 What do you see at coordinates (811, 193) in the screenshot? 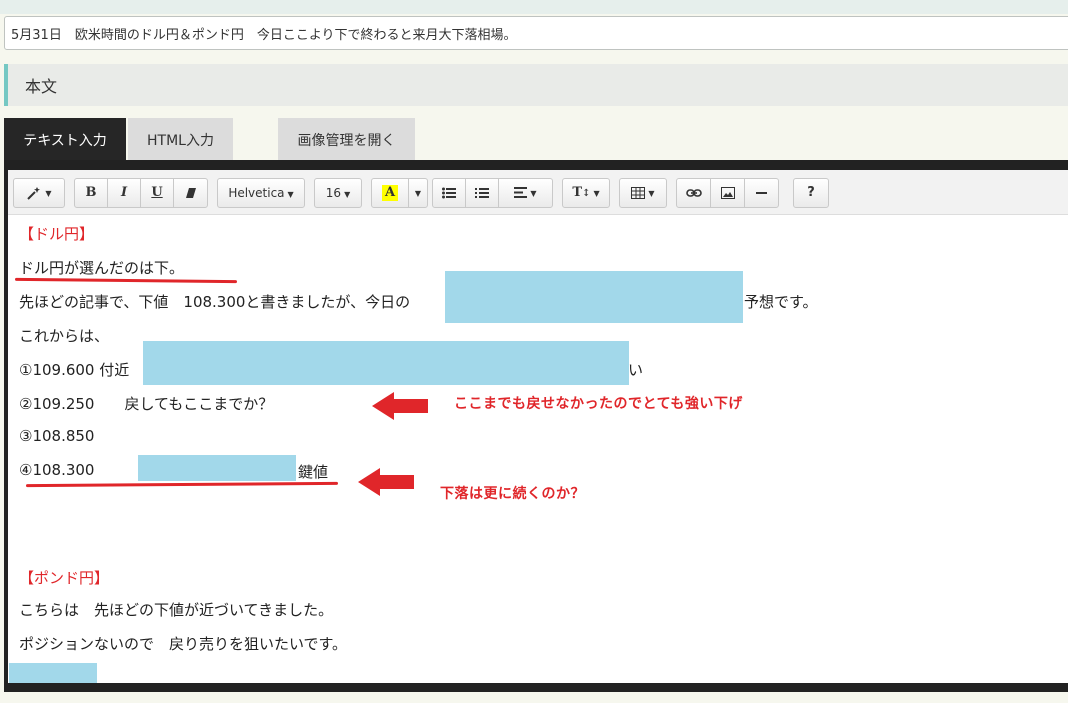
I see `help-button: ?` at bounding box center [811, 193].